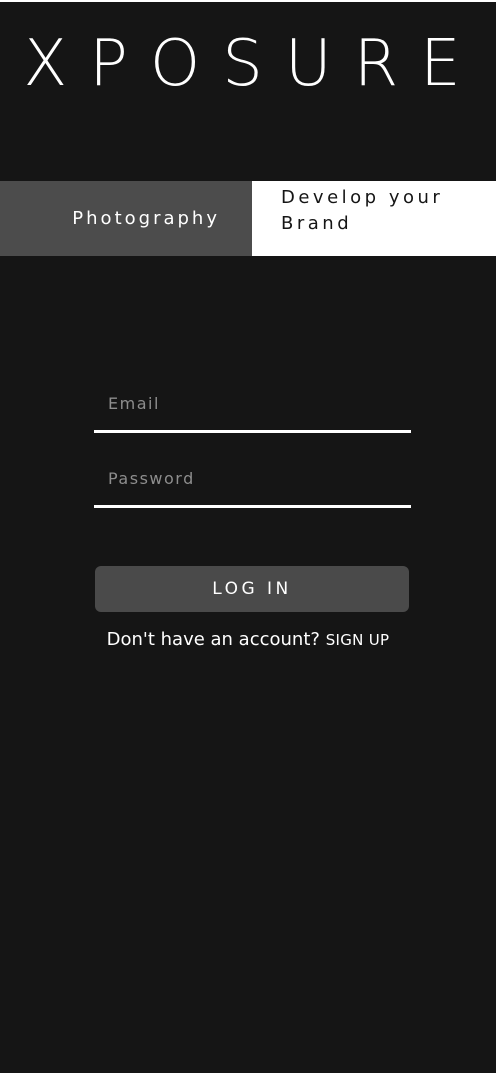 Image resolution: width=498 pixels, height=1076 pixels. I want to click on category-tabs: Photography Develop your Brand, so click(248, 218).